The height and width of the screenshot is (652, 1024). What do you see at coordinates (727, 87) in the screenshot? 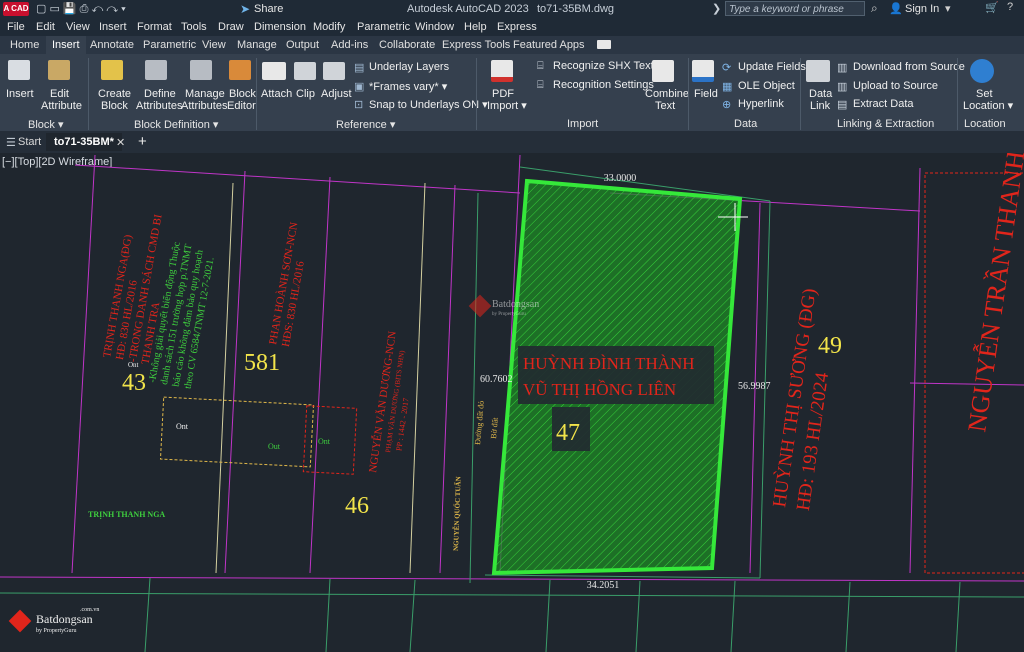
I see `ole-object-icon: ▦` at bounding box center [727, 87].